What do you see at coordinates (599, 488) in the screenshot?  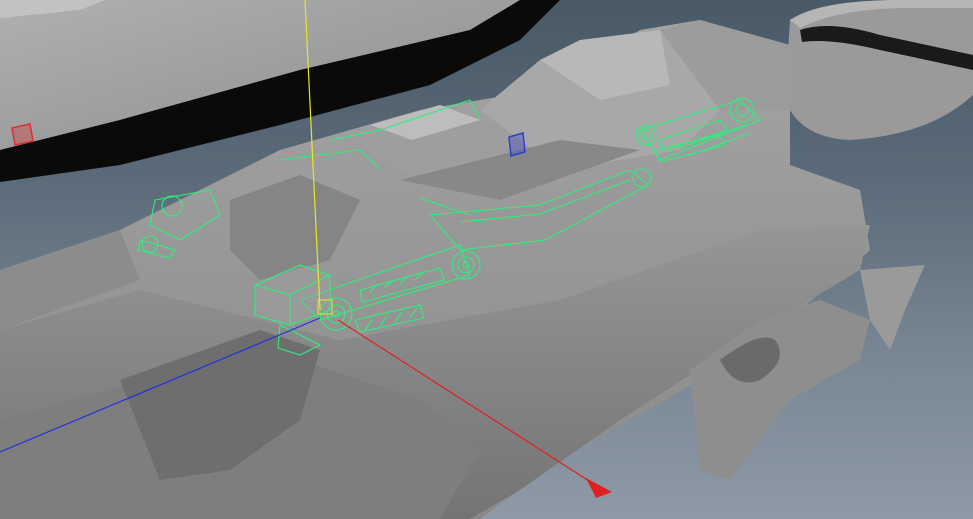 I see `x-axis-arrow-icon` at bounding box center [599, 488].